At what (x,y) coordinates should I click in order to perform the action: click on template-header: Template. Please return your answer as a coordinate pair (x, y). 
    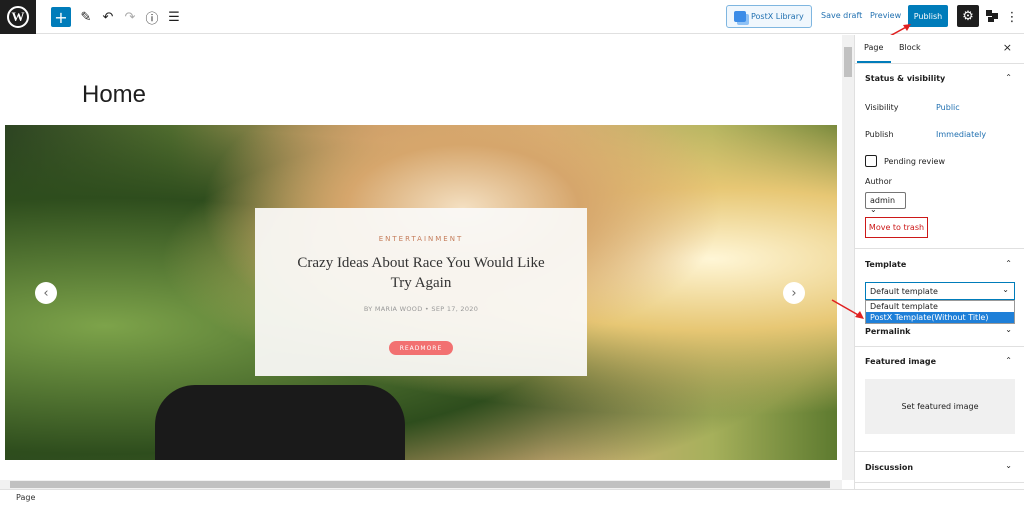
    Looking at the image, I should click on (885, 264).